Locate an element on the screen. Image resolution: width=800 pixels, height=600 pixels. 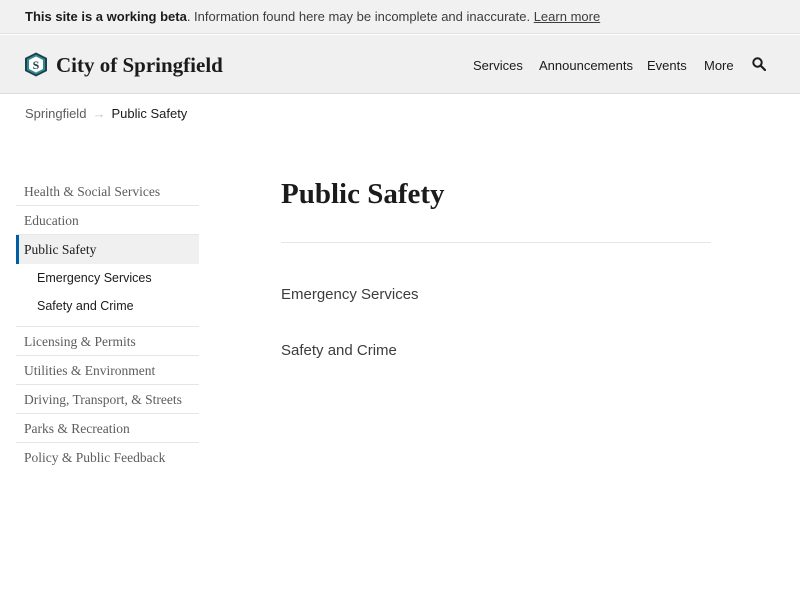
sidenav-item-health-social-services: Health & Social Services is located at coordinates (107, 191).